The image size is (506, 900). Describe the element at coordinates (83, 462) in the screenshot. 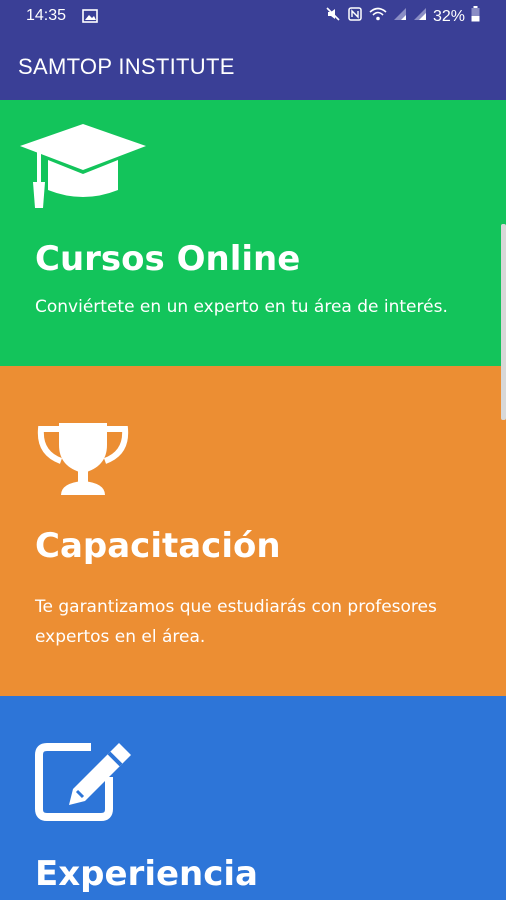

I see `trophy-icon` at that location.